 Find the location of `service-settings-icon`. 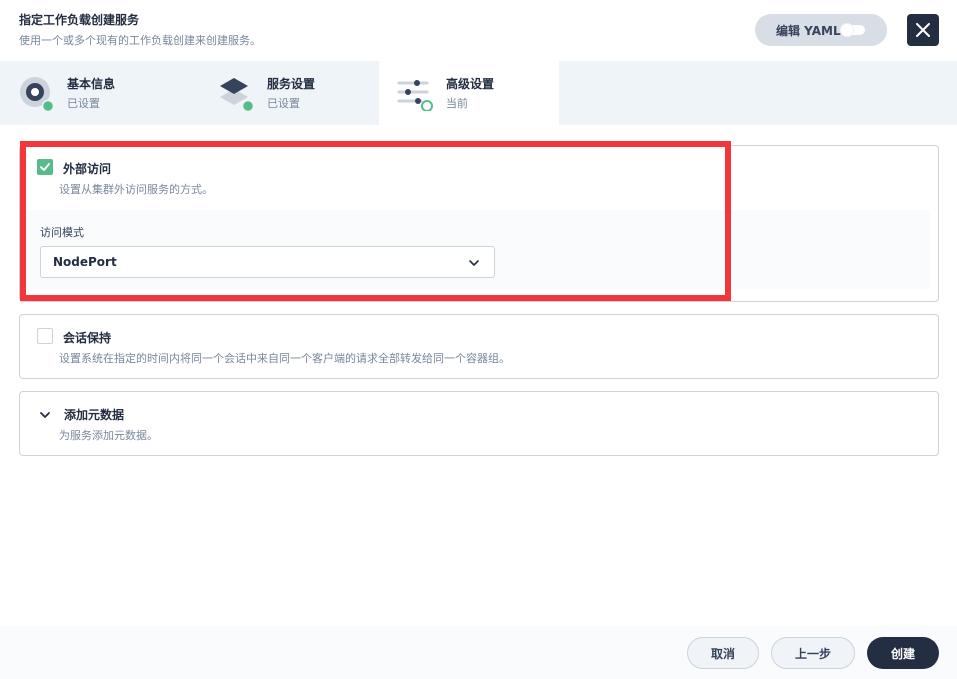

service-settings-icon is located at coordinates (236, 94).